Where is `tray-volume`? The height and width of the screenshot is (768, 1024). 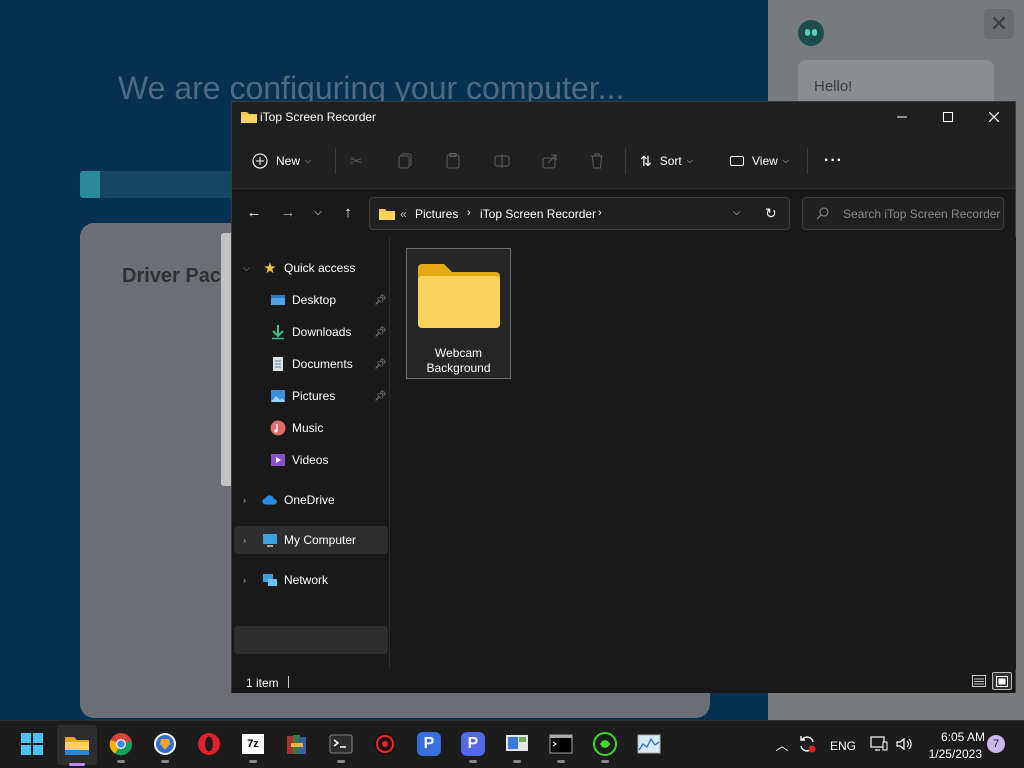 tray-volume is located at coordinates (904, 744).